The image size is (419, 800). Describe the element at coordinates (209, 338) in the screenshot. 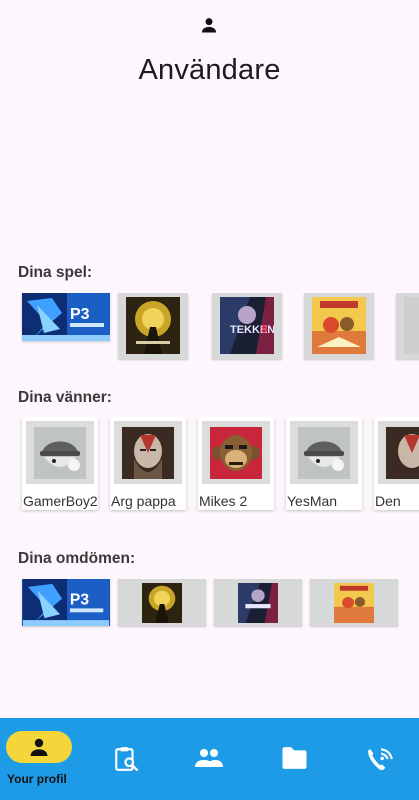

I see `games-row: P3 TEKKEN 8` at that location.